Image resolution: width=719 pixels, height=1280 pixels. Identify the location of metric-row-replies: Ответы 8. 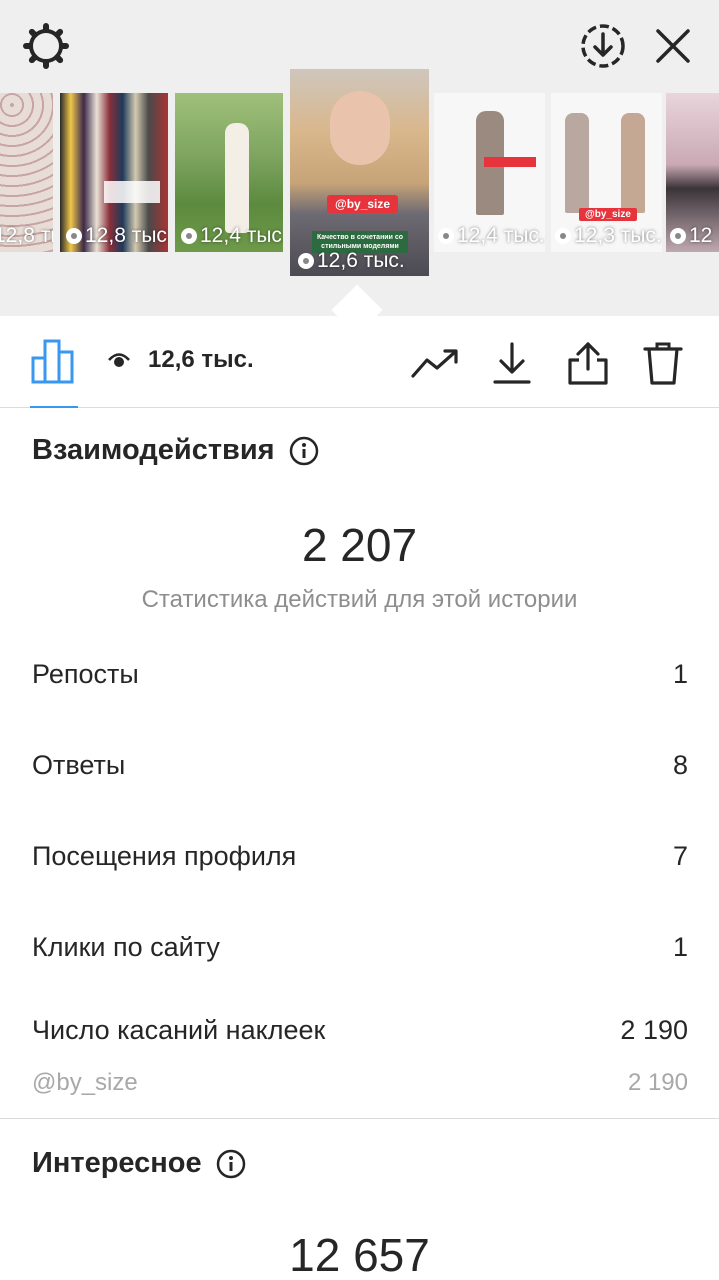
(360, 765).